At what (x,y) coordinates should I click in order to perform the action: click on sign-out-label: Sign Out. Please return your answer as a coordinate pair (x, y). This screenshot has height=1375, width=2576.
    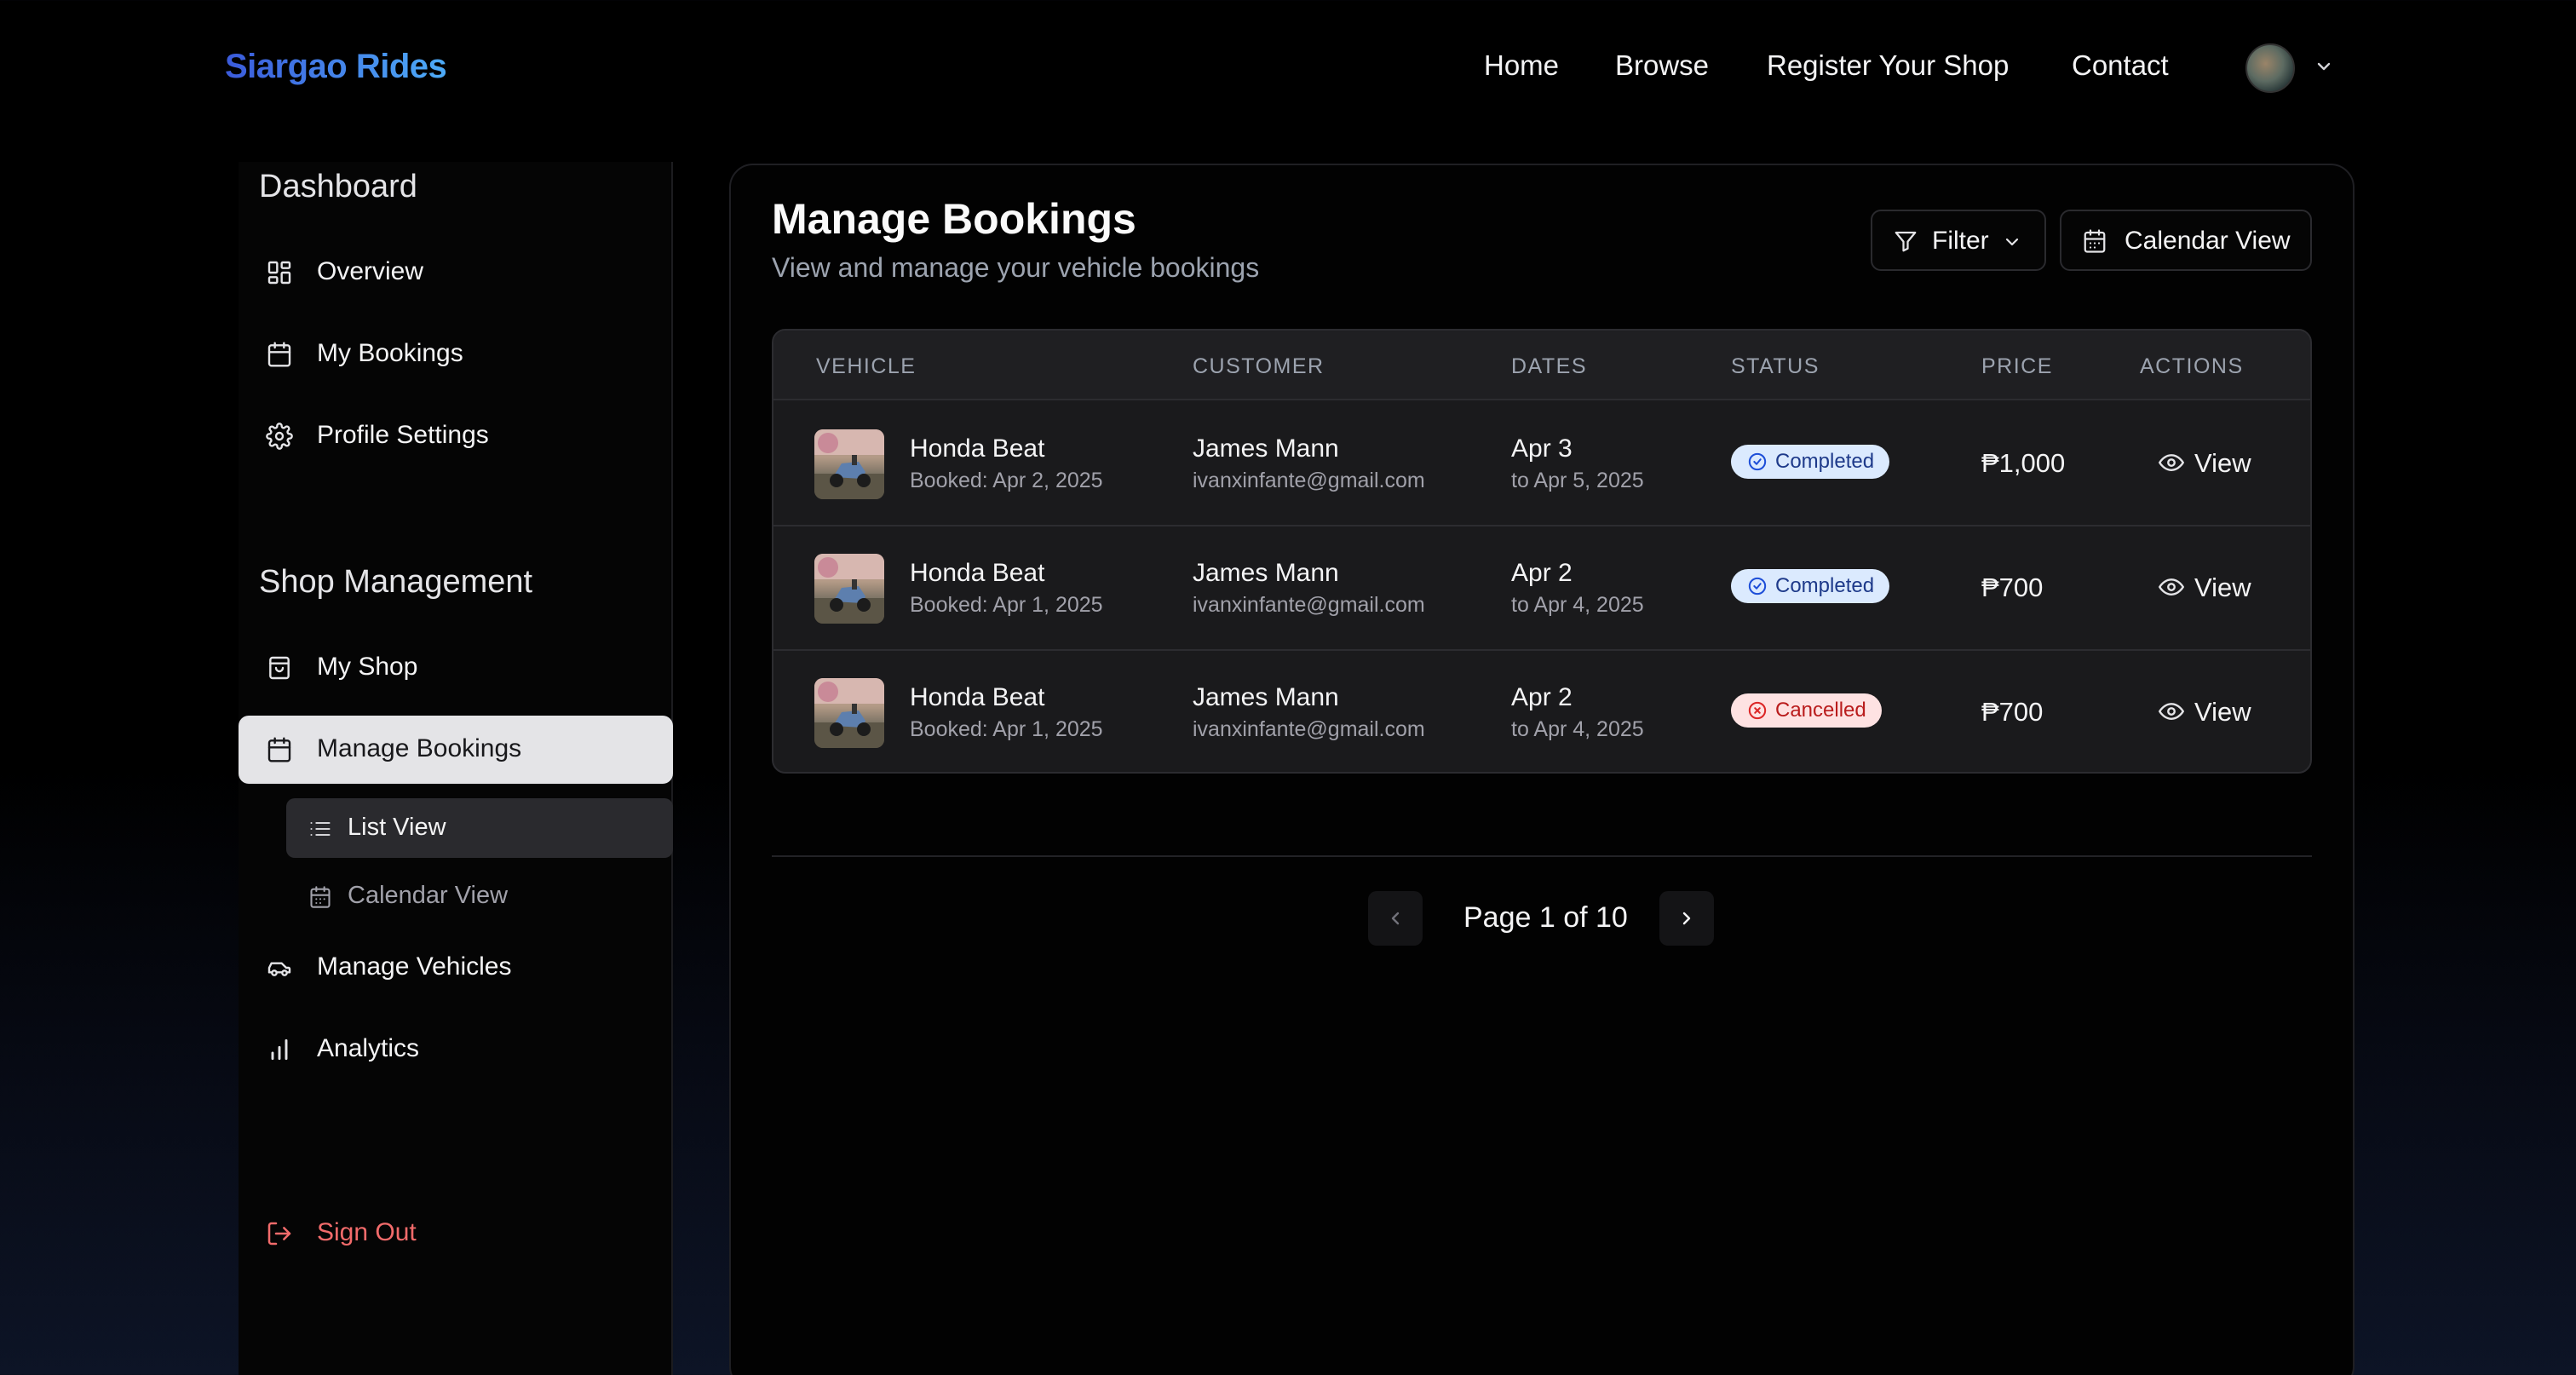
    Looking at the image, I should click on (367, 1232).